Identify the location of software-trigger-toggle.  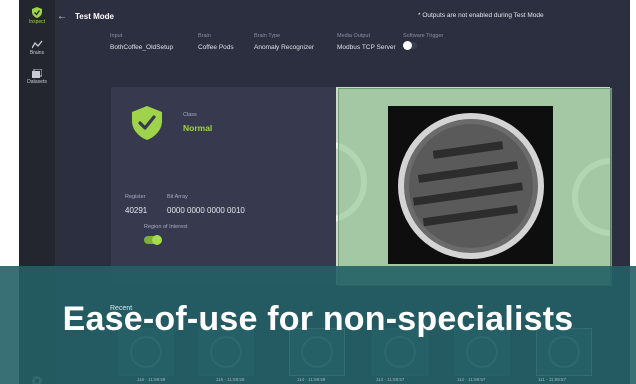
(410, 45).